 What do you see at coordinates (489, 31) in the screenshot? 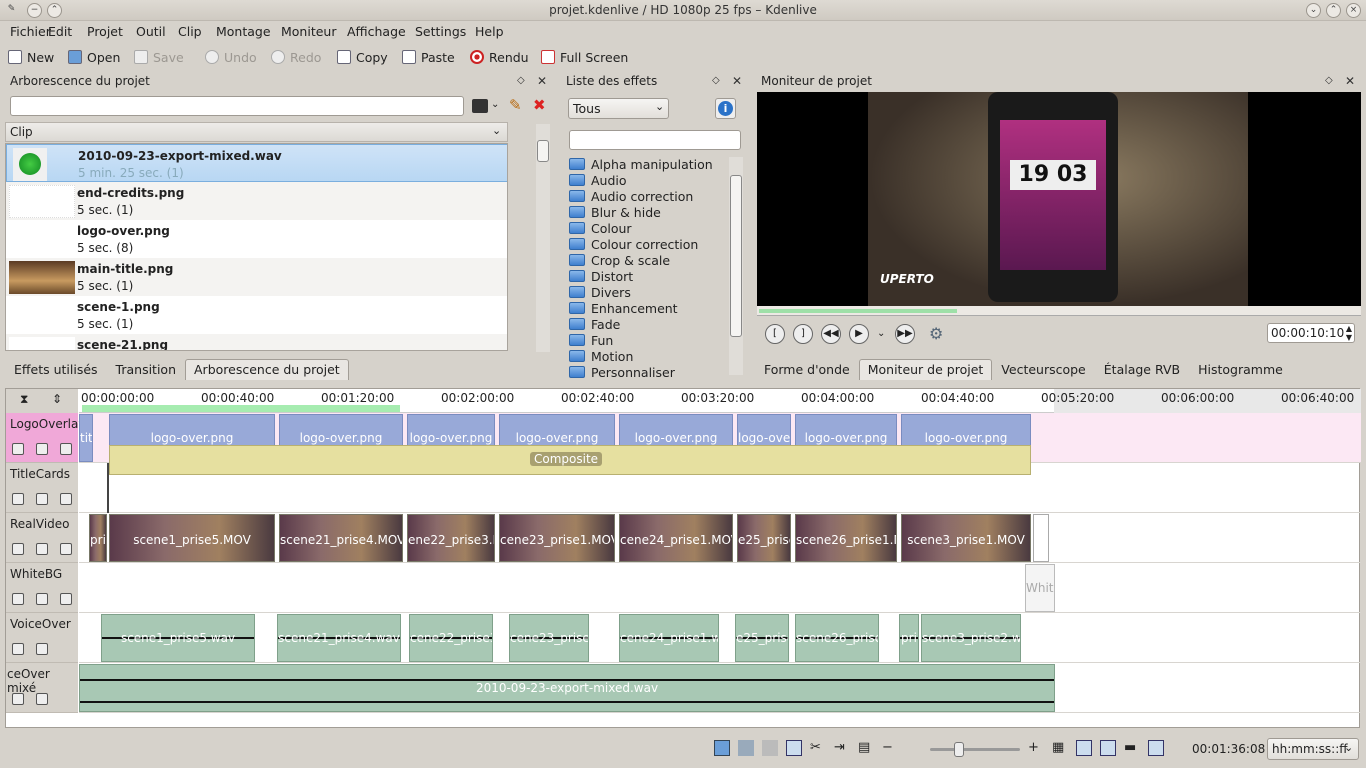
I see `menu-help: Help` at bounding box center [489, 31].